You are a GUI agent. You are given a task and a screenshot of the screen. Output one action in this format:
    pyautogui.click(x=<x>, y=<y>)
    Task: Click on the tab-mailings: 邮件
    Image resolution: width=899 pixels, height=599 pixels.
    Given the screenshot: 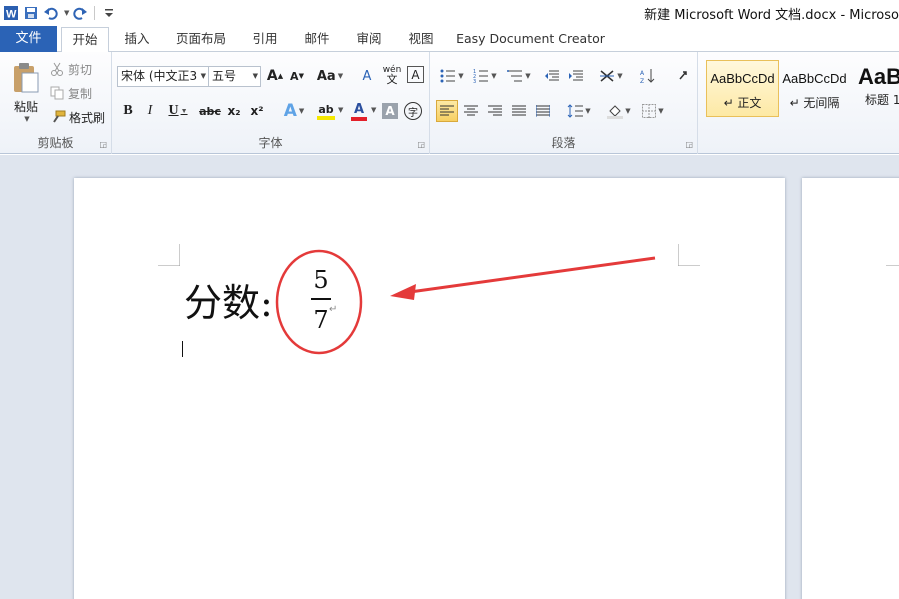 What is the action you would take?
    pyautogui.click(x=317, y=39)
    